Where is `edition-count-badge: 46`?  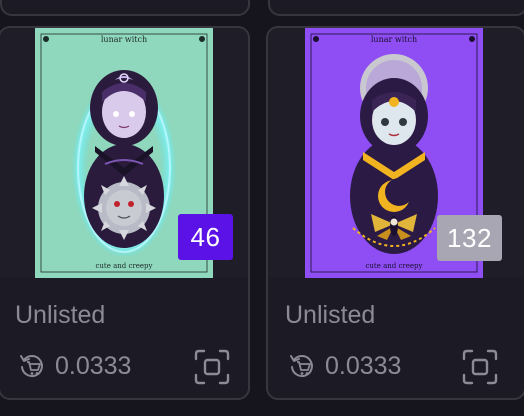
edition-count-badge: 46 is located at coordinates (205, 237).